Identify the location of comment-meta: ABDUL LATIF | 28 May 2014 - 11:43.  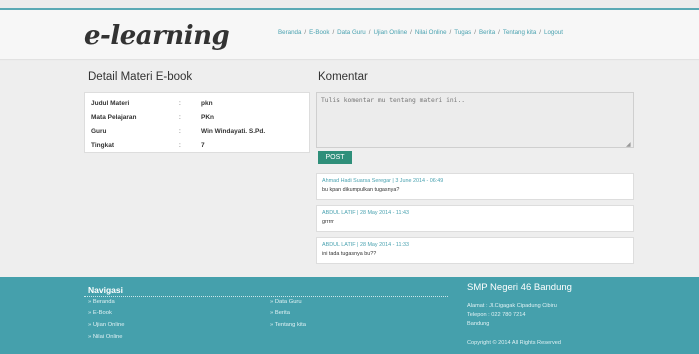
(475, 213).